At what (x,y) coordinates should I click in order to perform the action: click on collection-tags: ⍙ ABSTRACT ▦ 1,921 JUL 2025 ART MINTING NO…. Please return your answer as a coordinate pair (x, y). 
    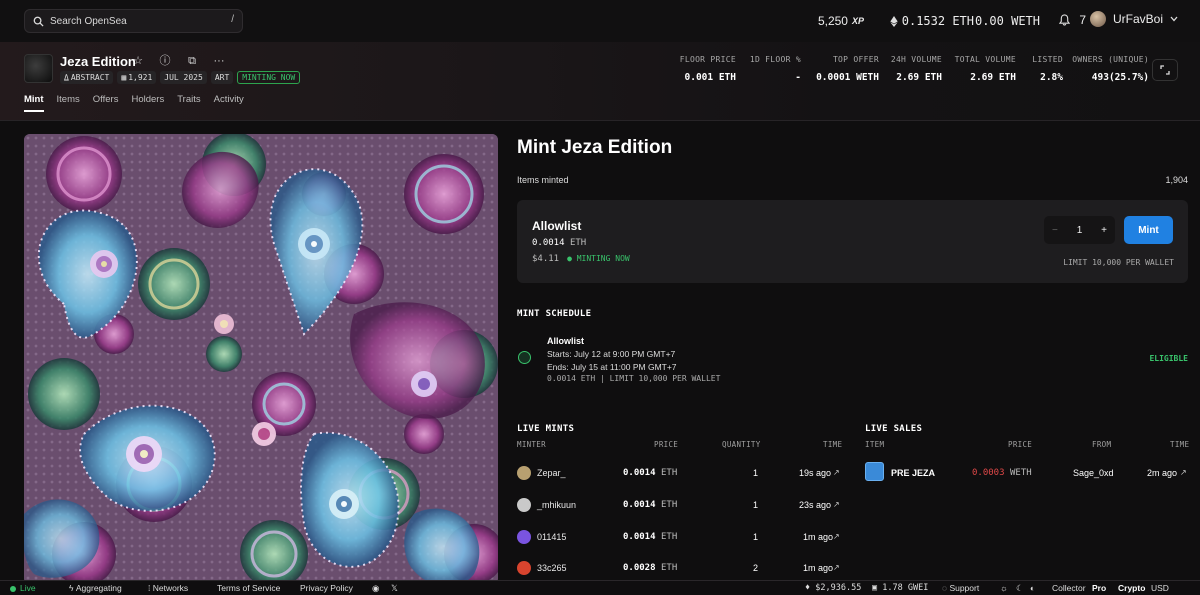
    Looking at the image, I should click on (180, 77).